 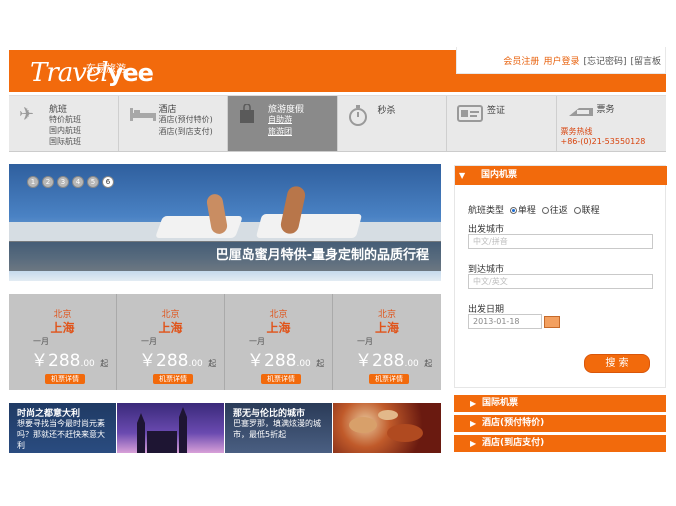 What do you see at coordinates (560, 423) in the screenshot?
I see `tab-hotel-prepaid: ▶ 酒店(预付特价)` at bounding box center [560, 423].